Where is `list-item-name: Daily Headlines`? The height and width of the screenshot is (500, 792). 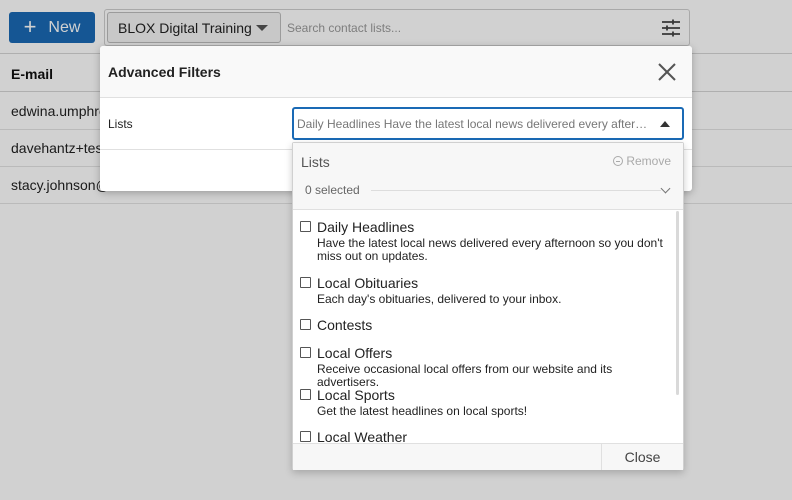 list-item-name: Daily Headlines is located at coordinates (366, 227).